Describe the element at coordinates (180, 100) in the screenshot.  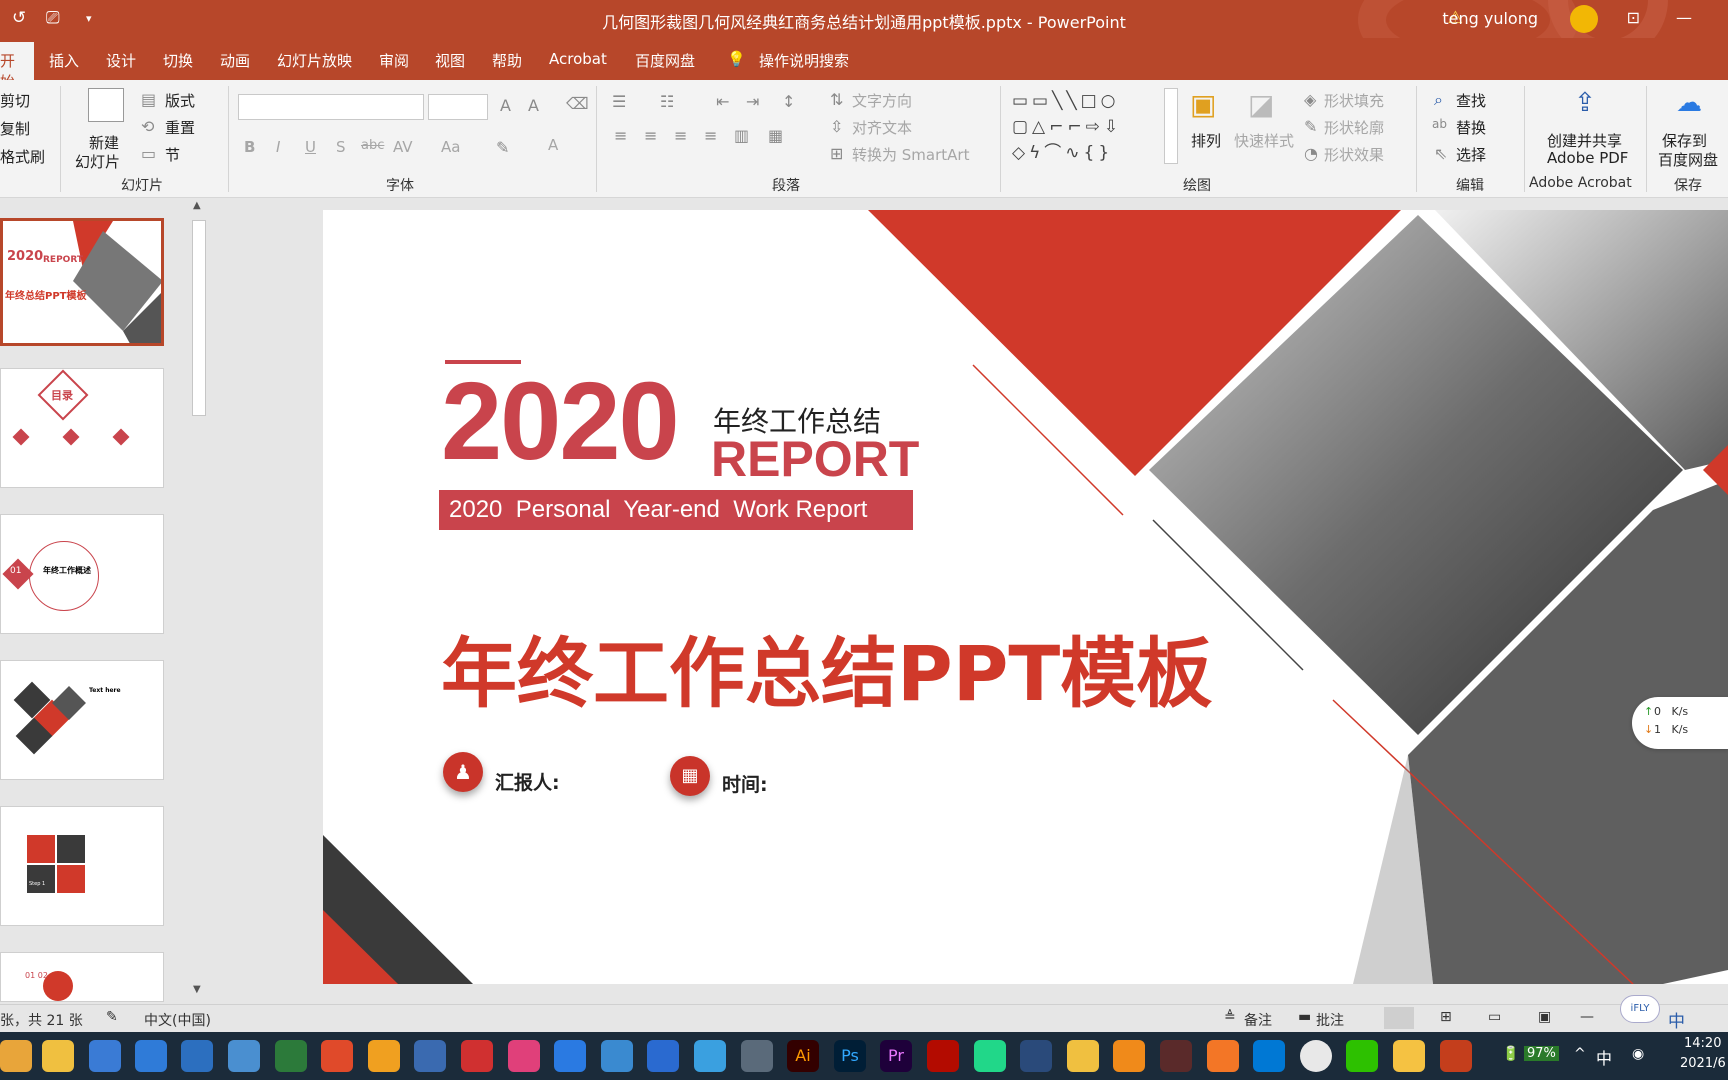
I see `layout-button: 版式` at that location.